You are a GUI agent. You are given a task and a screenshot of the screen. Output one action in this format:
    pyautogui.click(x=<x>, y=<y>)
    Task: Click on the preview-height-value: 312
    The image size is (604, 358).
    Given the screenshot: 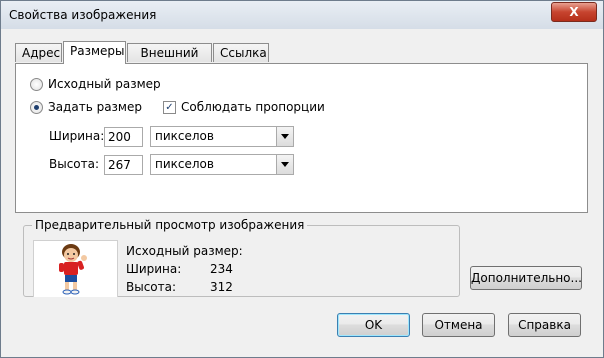 What is the action you would take?
    pyautogui.click(x=221, y=287)
    